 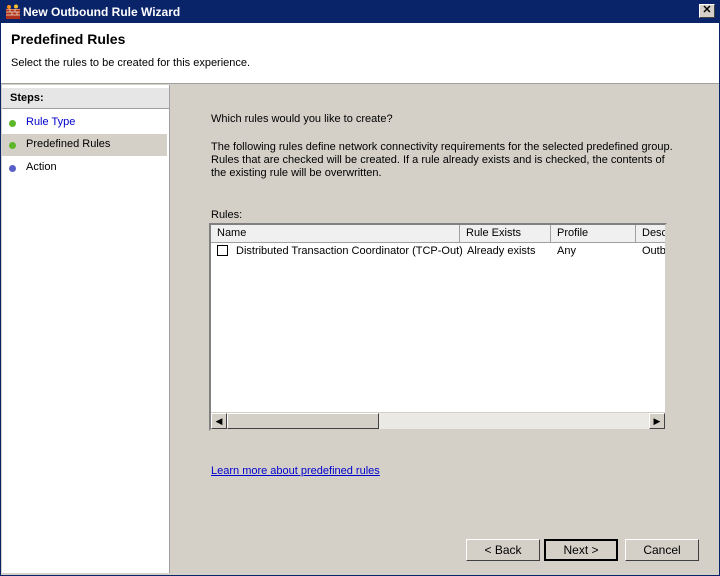 I want to click on step-predefined-rules: Predefined Rules, so click(x=84, y=145).